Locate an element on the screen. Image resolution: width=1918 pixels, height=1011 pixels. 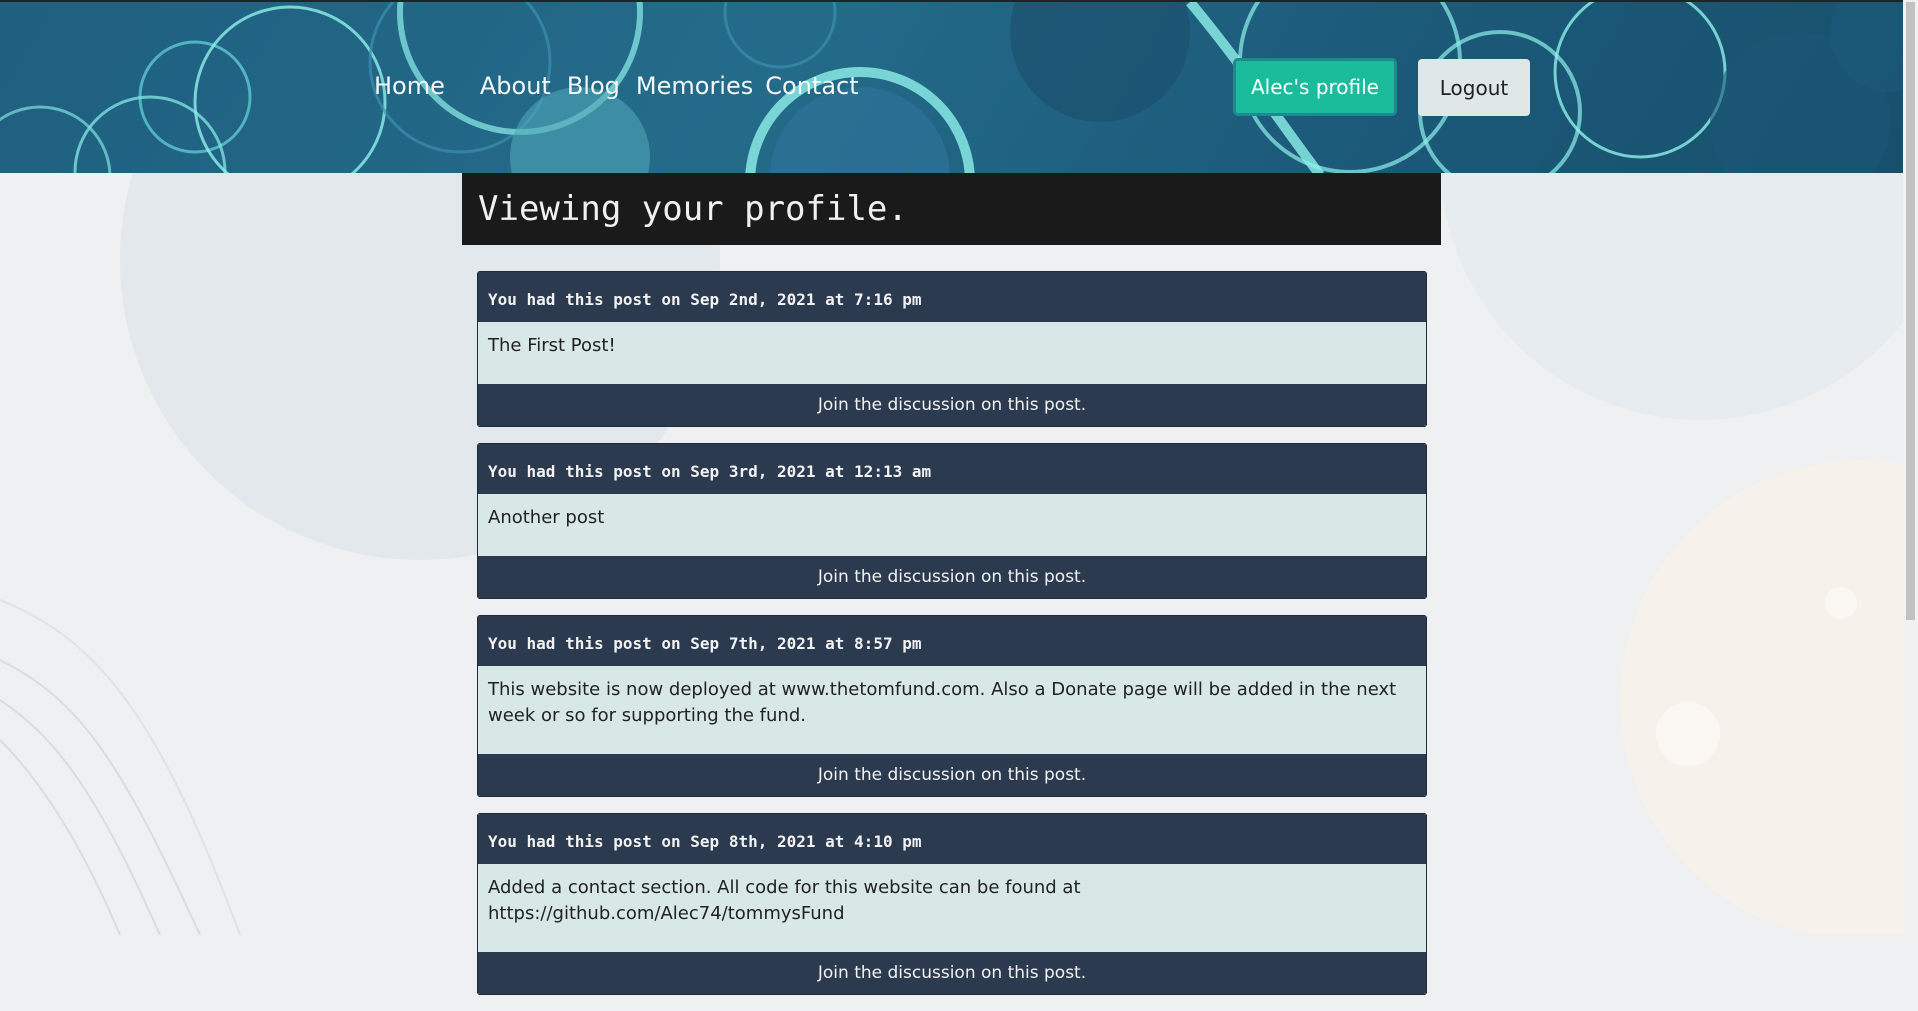
page-scrollbar is located at coordinates (1910, 467).